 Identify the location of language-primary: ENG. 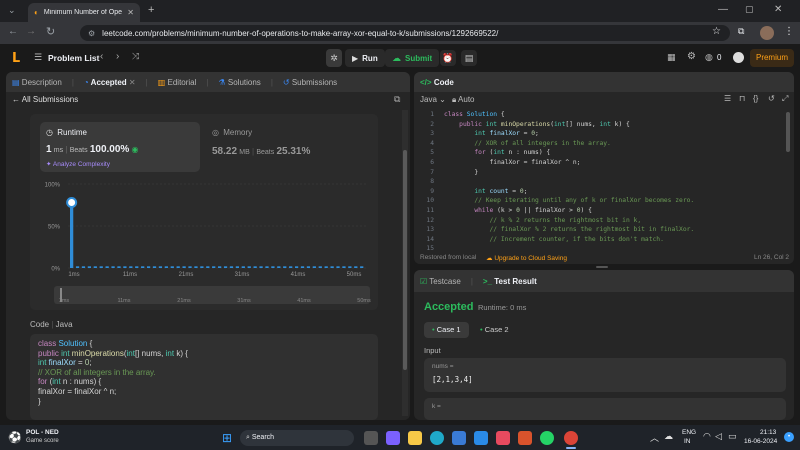
(689, 432).